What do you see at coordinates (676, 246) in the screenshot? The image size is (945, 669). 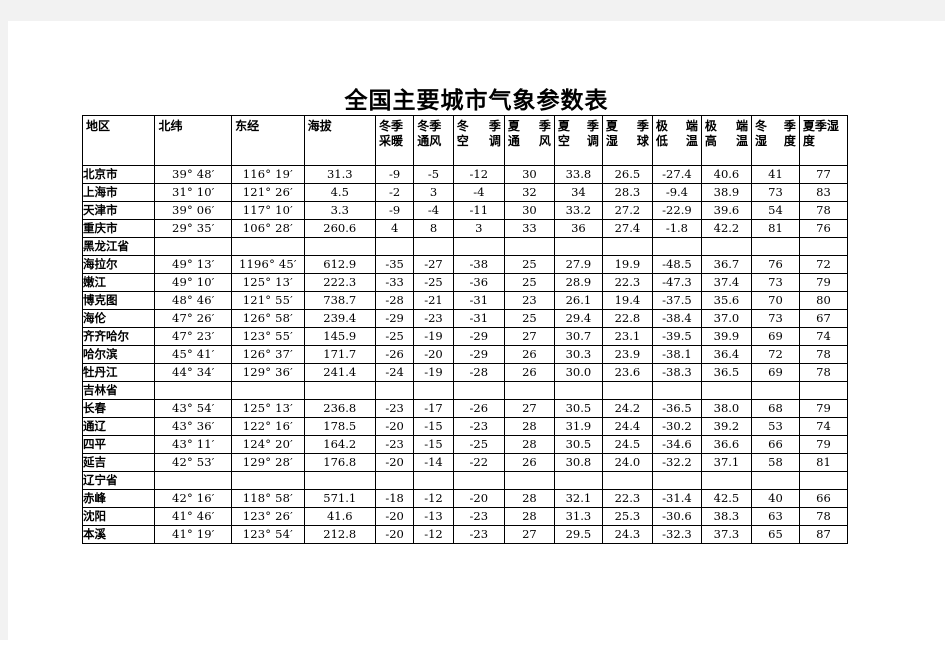 I see `cell-extreme_low` at bounding box center [676, 246].